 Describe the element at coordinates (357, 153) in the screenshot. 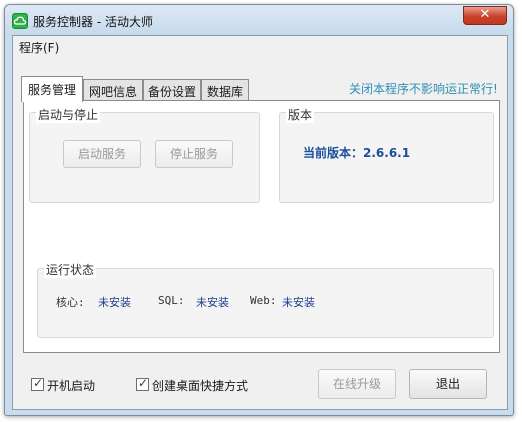

I see `current-version: 当前版本：2.6.6.1` at that location.